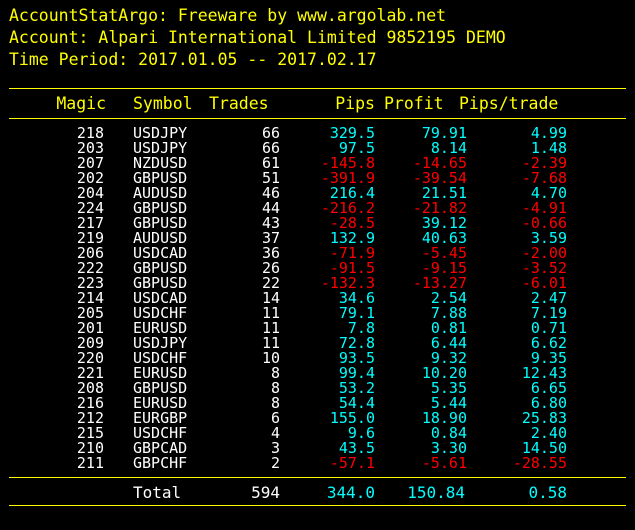  What do you see at coordinates (275, 433) in the screenshot?
I see `cell-trades: 4` at bounding box center [275, 433].